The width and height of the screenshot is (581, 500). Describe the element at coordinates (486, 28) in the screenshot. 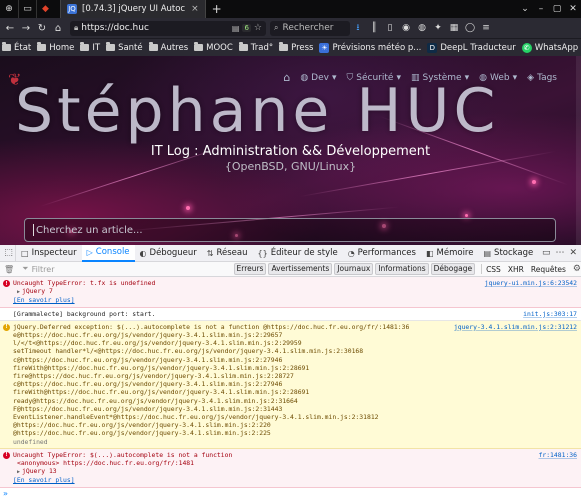

I see `menu-icon: ≡` at that location.